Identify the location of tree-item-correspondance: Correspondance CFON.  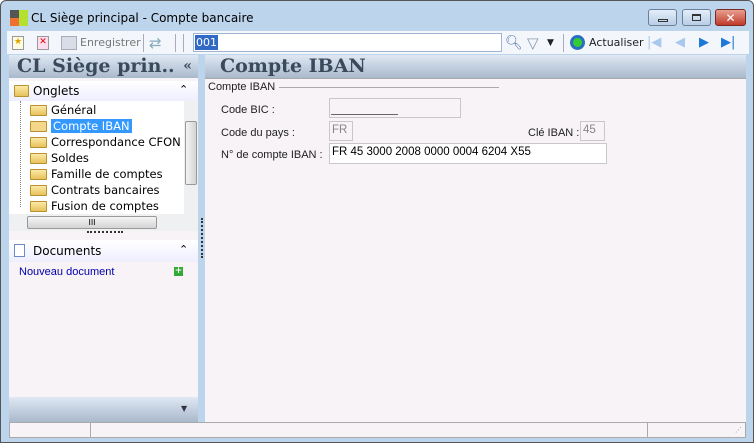
(105, 142).